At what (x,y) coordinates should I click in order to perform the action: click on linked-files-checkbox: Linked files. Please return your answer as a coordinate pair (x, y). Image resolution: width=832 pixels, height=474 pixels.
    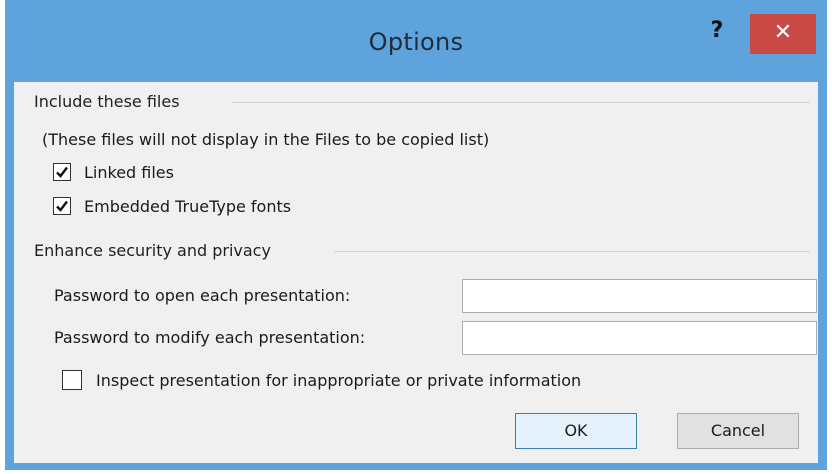
    Looking at the image, I should click on (113, 172).